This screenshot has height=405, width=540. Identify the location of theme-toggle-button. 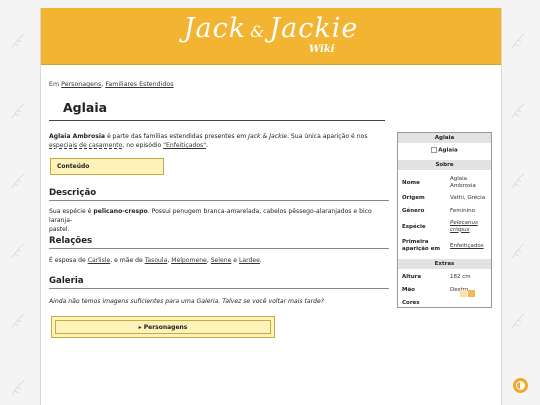
(520, 385).